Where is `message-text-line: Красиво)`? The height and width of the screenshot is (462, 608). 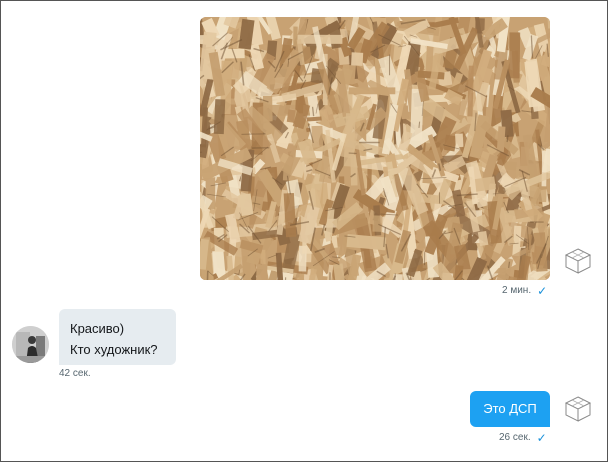
message-text-line: Красиво) is located at coordinates (97, 328).